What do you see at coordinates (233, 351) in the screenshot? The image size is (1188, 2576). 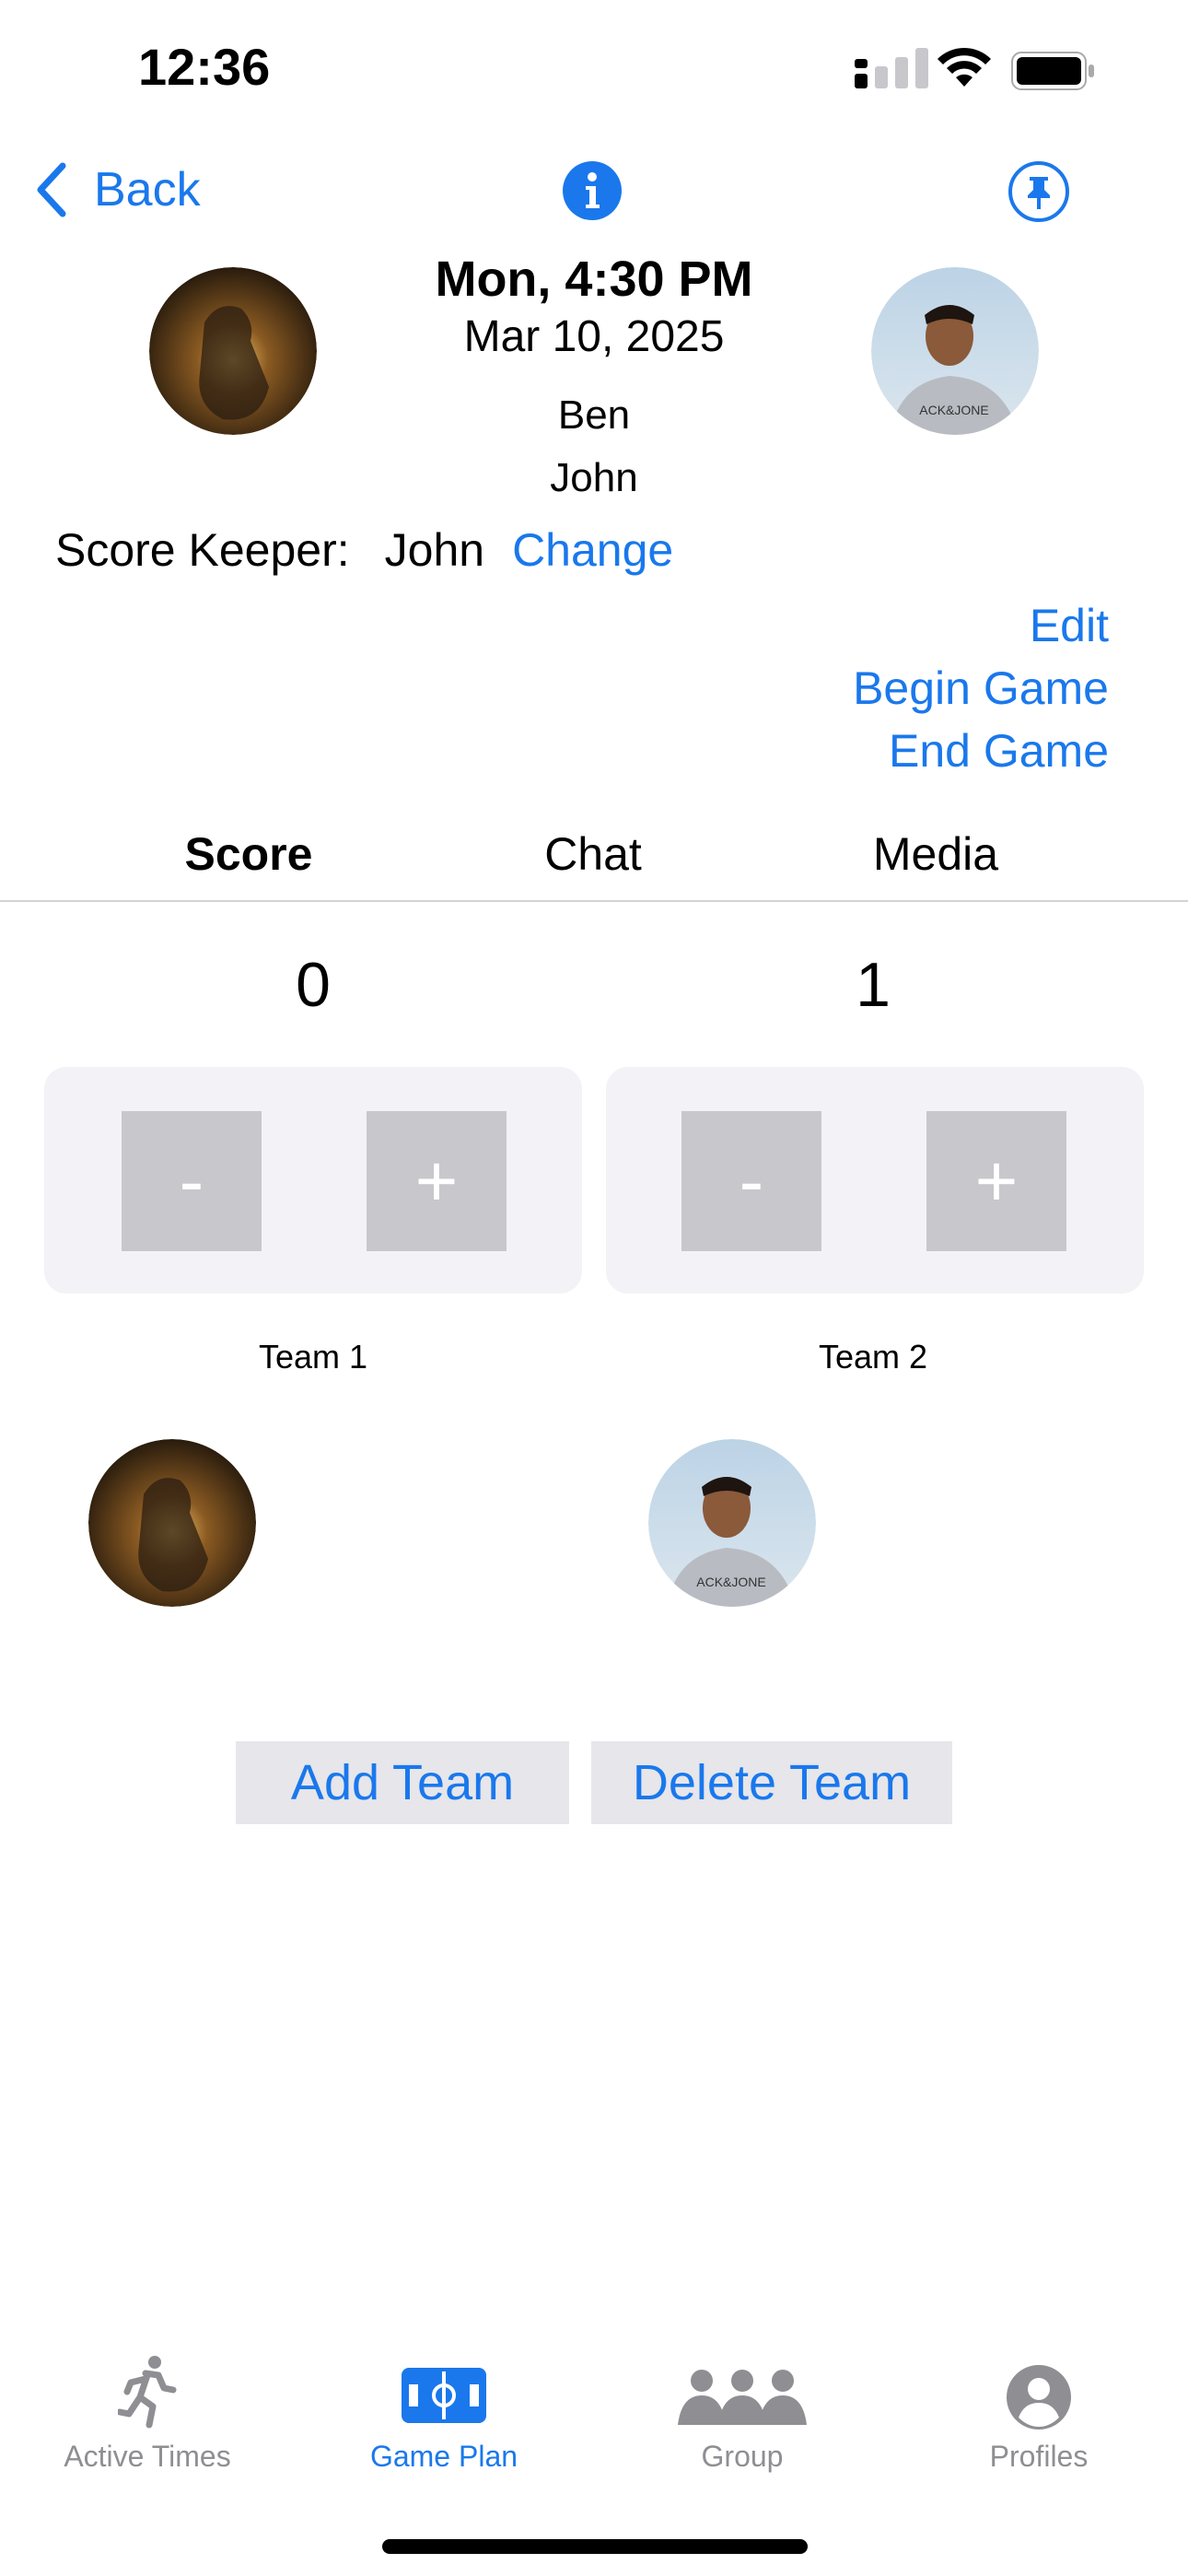 I see `avatar-ben` at bounding box center [233, 351].